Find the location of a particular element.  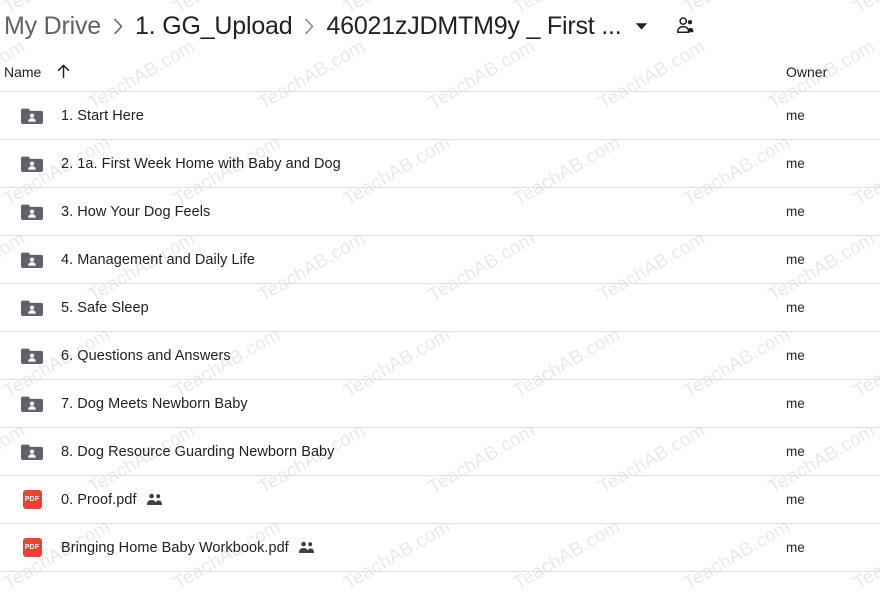

row-name-label: Bringing Home Baby Workbook.pdf is located at coordinates (175, 547).